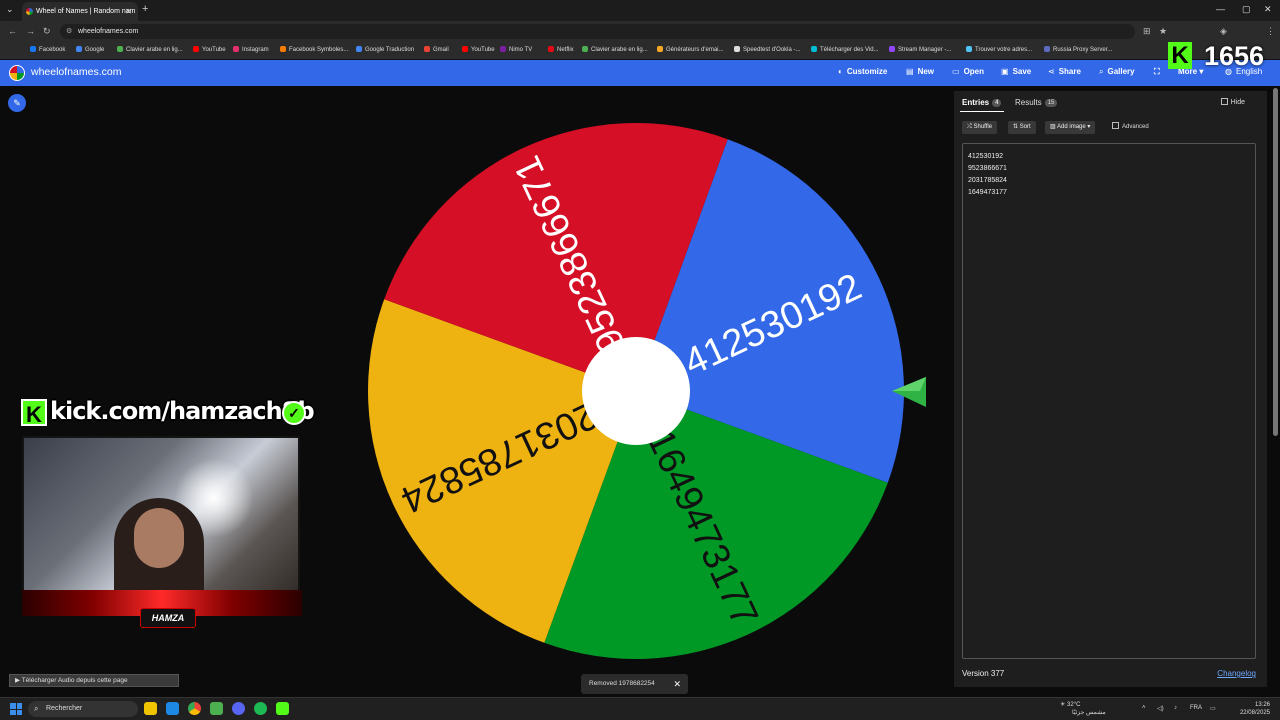  Describe the element at coordinates (251, 49) in the screenshot. I see `bookmark-item: Instagram` at that location.